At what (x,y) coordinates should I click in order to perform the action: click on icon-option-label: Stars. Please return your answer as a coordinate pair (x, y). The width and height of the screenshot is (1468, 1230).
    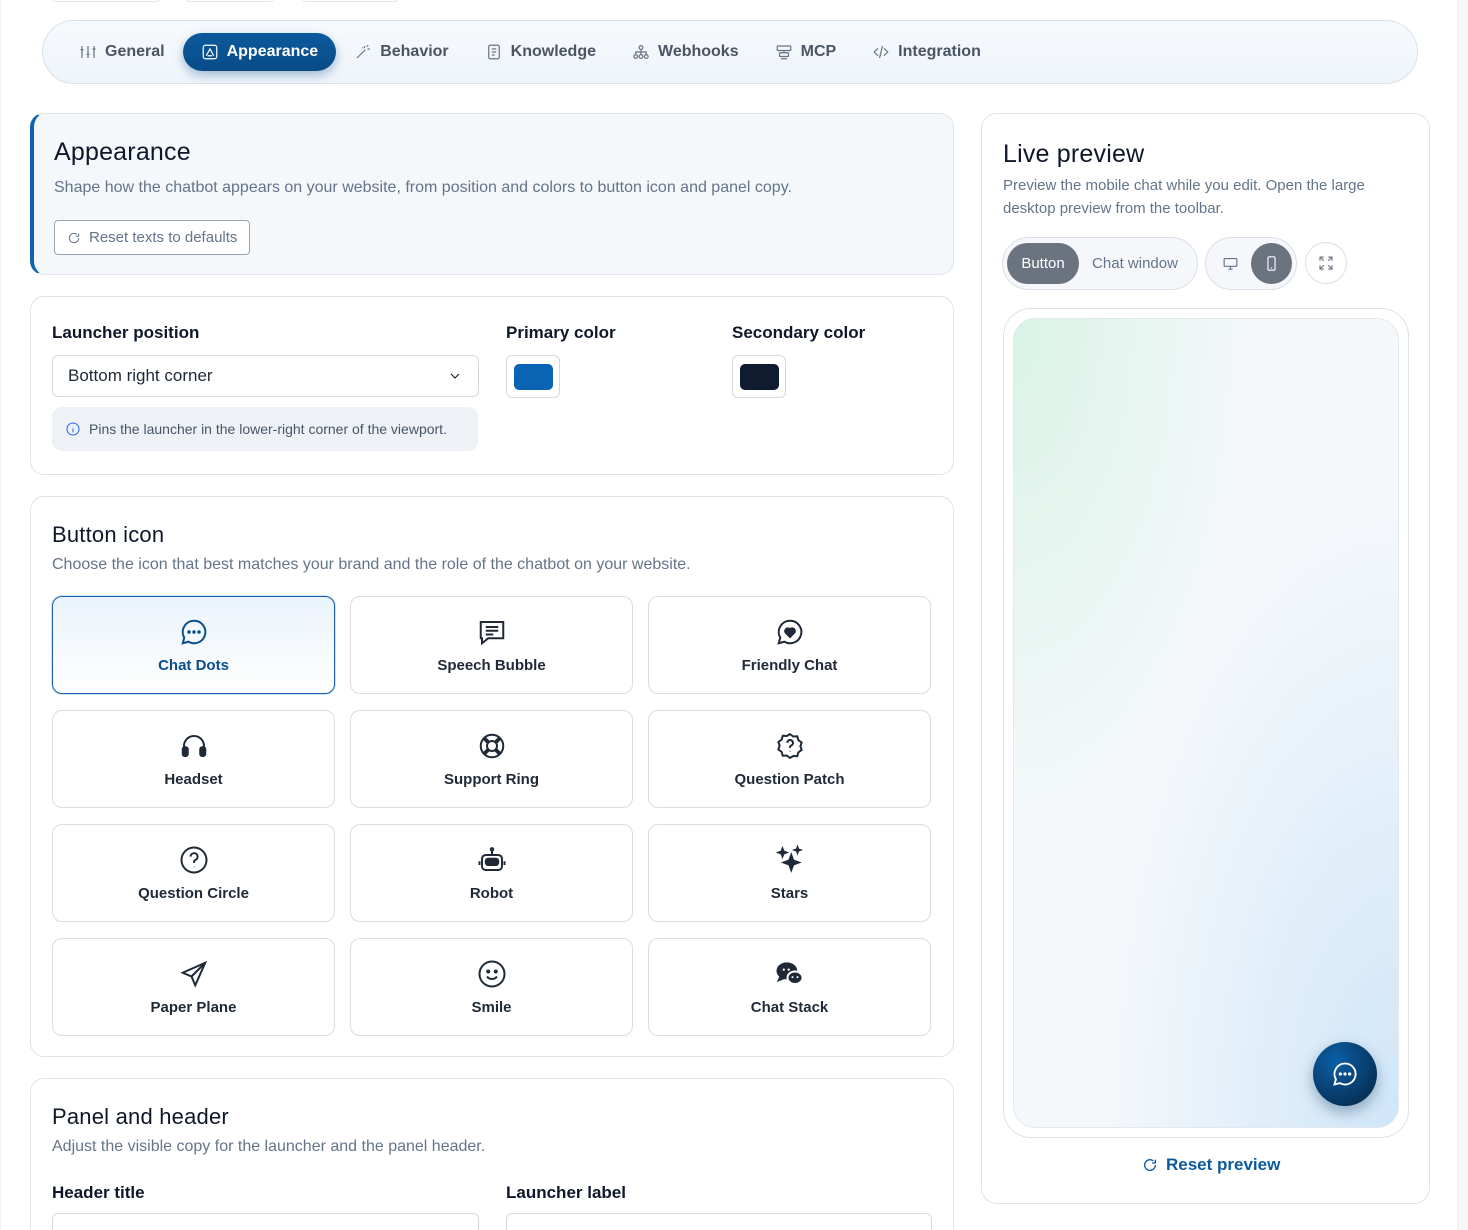
    Looking at the image, I should click on (789, 893).